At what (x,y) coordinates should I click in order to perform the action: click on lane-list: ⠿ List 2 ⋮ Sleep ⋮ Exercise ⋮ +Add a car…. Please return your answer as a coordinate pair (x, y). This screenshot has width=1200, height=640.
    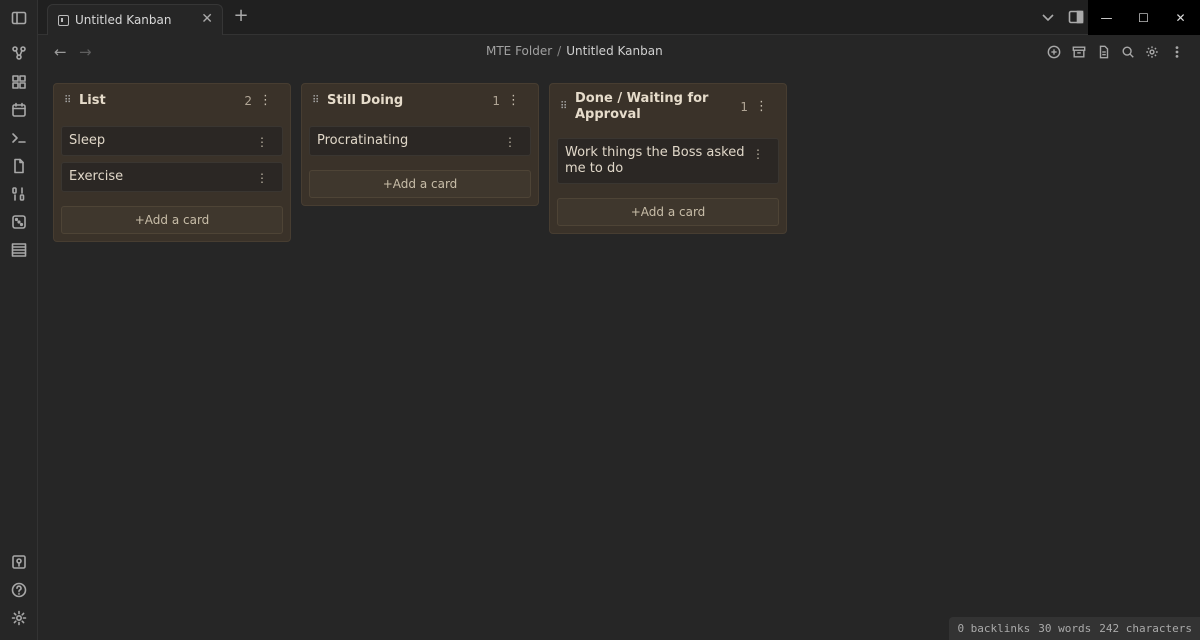
    Looking at the image, I should click on (172, 162).